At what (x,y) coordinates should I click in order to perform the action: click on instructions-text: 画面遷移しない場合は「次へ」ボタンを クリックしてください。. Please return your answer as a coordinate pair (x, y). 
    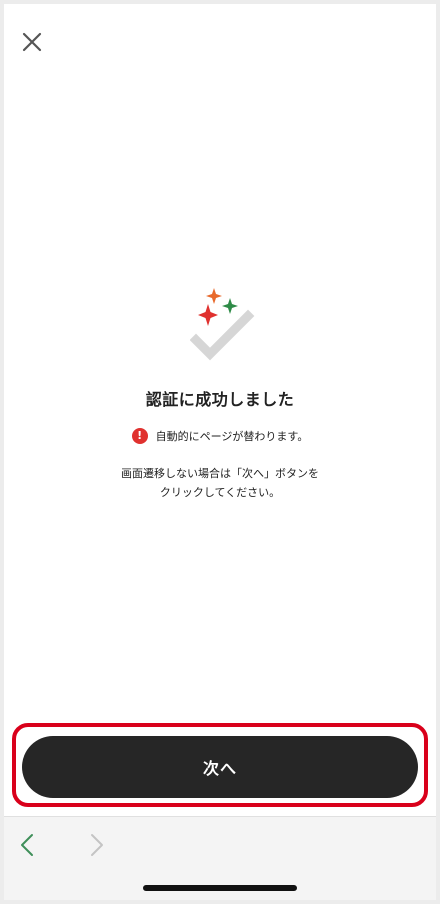
    Looking at the image, I should click on (220, 483).